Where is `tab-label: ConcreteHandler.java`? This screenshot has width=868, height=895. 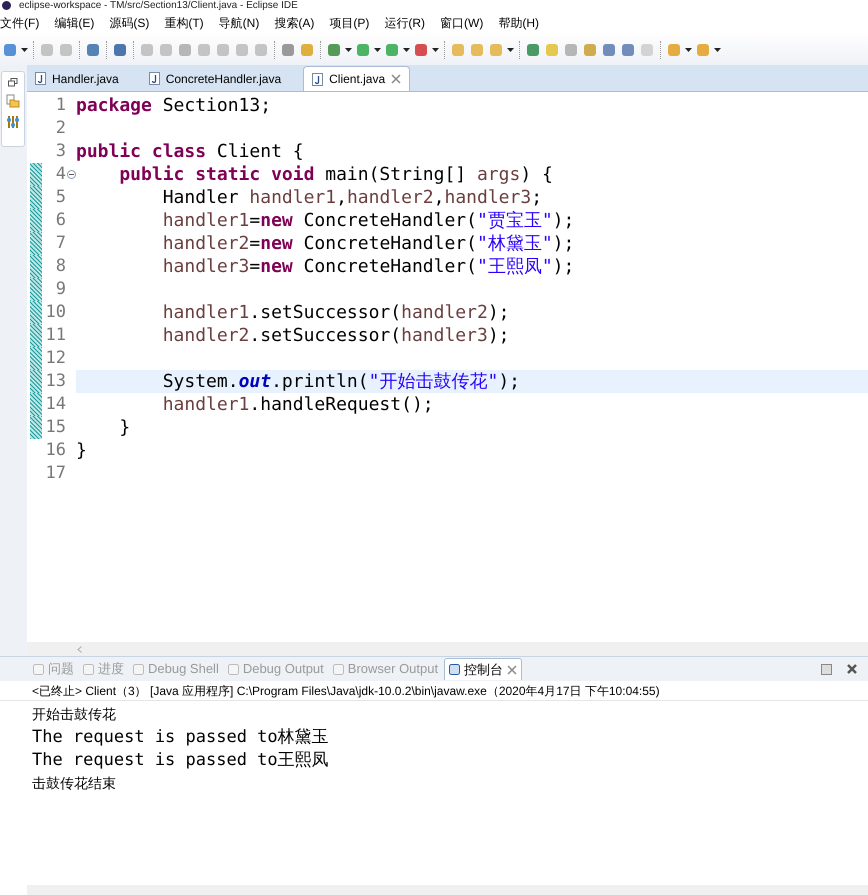 tab-label: ConcreteHandler.java is located at coordinates (224, 79).